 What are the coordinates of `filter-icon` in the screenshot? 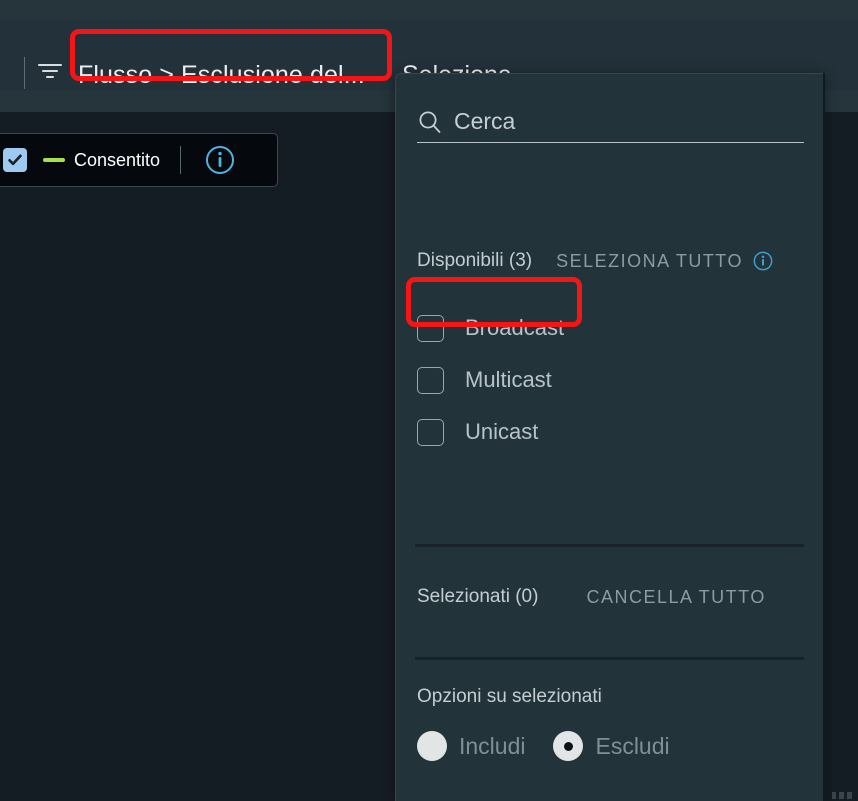 It's located at (50, 73).